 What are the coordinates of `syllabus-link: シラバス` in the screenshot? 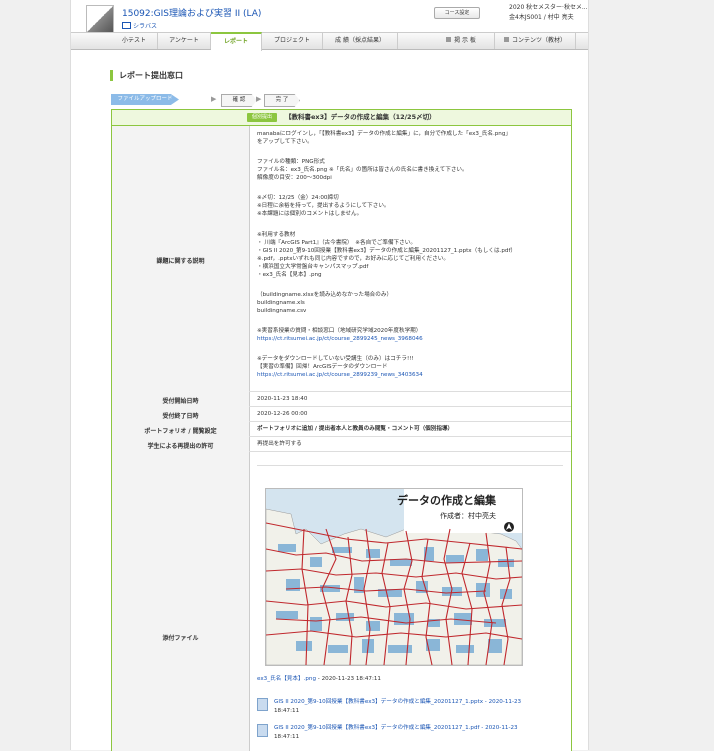 It's located at (139, 25).